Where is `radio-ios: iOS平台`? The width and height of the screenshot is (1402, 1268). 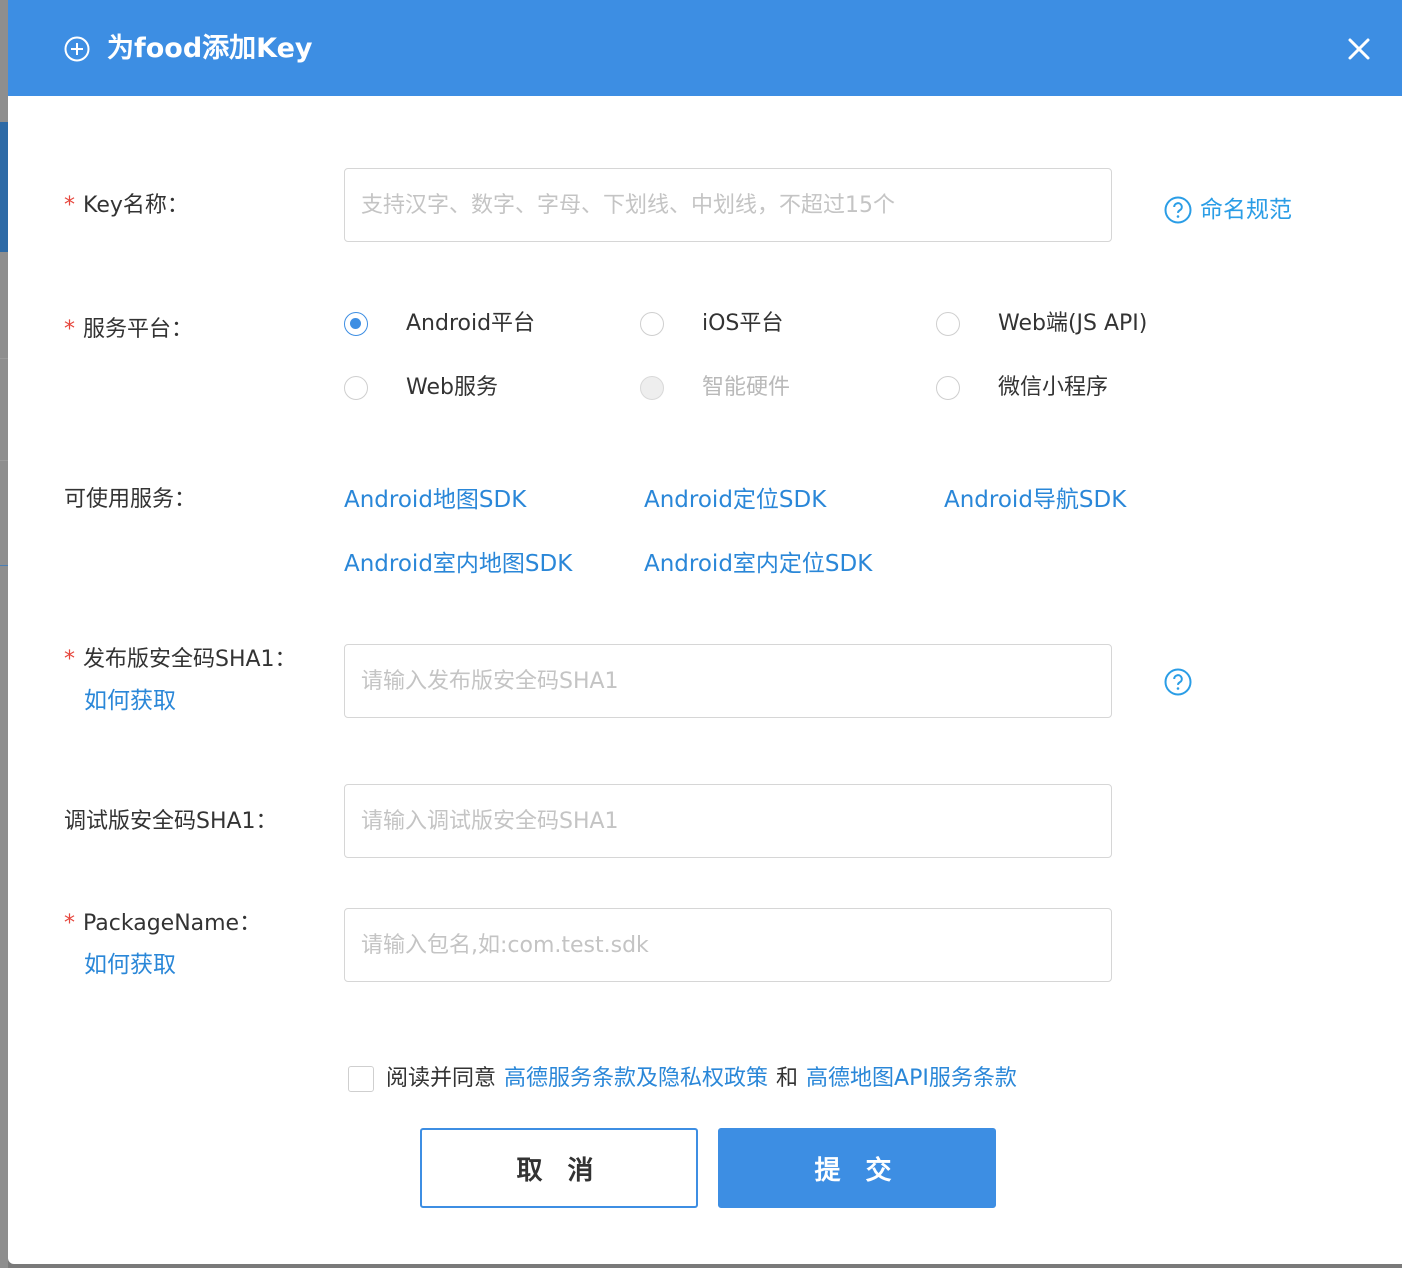 radio-ios: iOS平台 is located at coordinates (711, 324).